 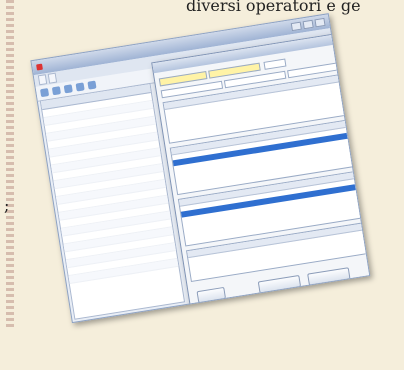 What do you see at coordinates (320, 22) in the screenshot?
I see `close-button` at bounding box center [320, 22].